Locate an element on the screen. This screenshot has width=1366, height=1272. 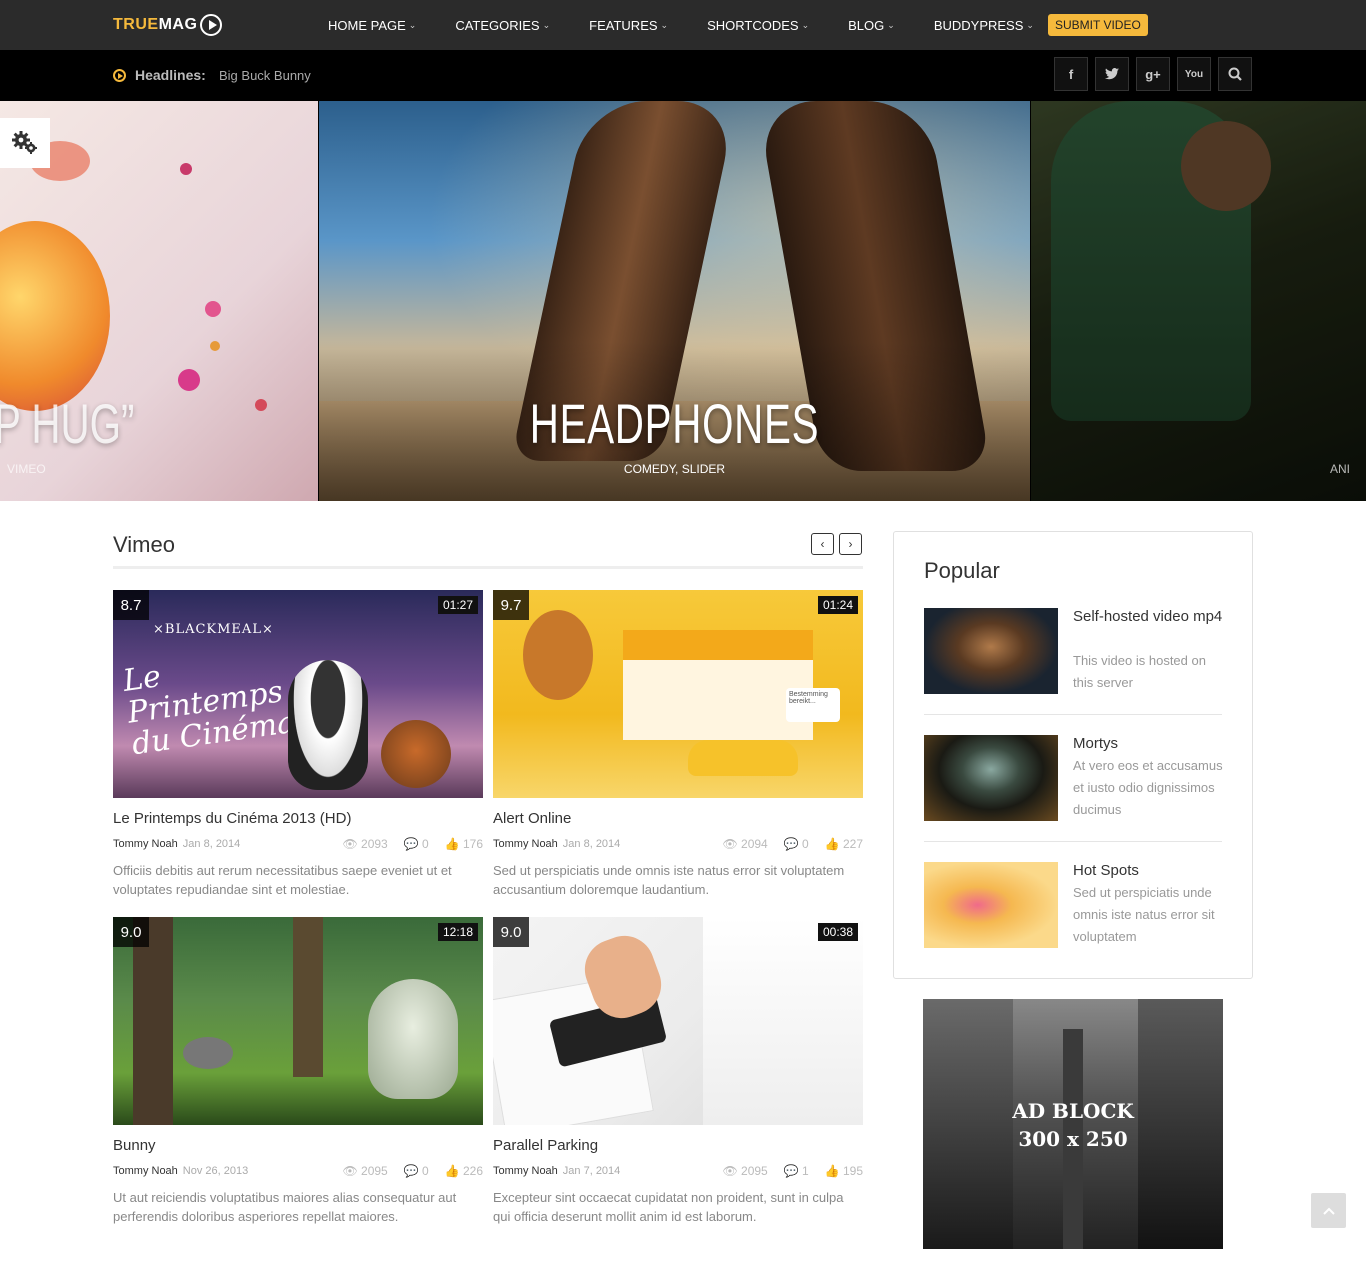
ad-text: AD BLOCK 300 x 250 is located at coordinates (1073, 1125).